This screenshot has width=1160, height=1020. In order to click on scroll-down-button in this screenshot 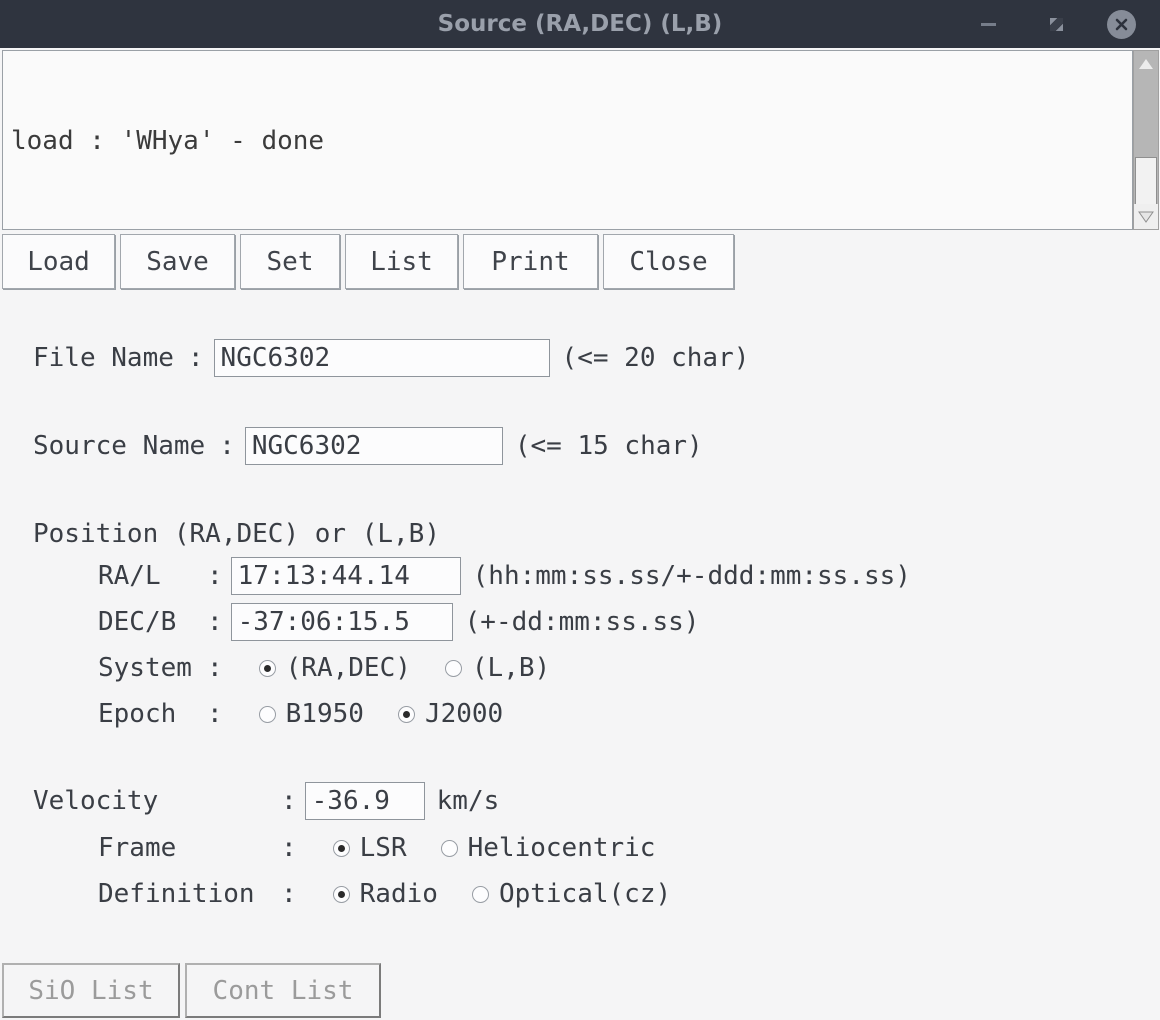, I will do `click(1146, 216)`.